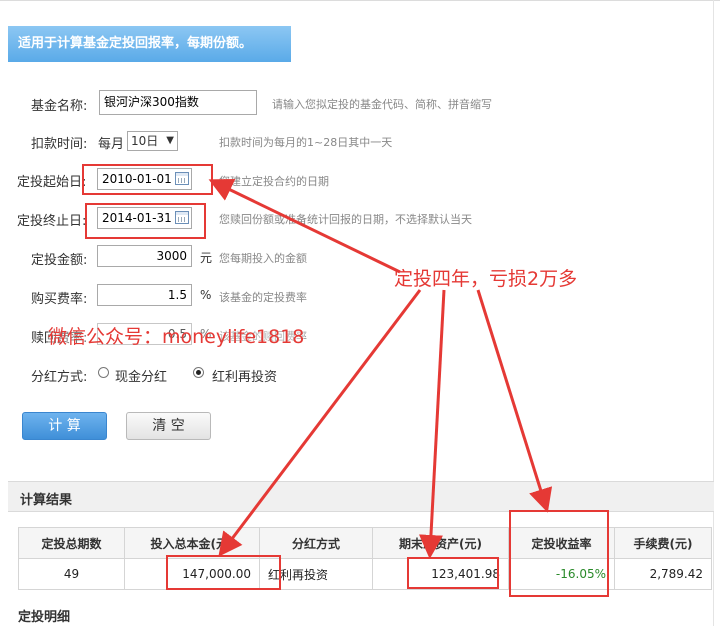 The height and width of the screenshot is (626, 720). I want to click on arrow-to-final-assets, so click(432, 424).